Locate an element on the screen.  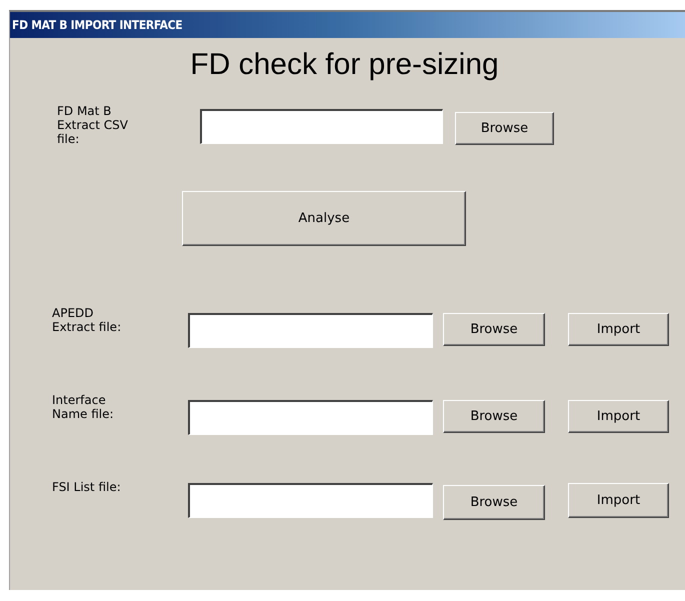
field-label: Interface Name file: is located at coordinates (83, 407).